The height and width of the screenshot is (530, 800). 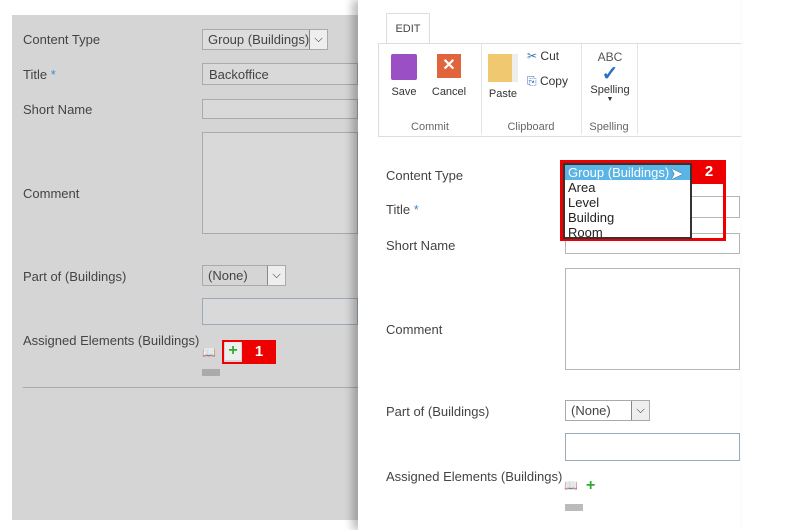 What do you see at coordinates (709, 172) in the screenshot?
I see `callout-2-badge: 2` at bounding box center [709, 172].